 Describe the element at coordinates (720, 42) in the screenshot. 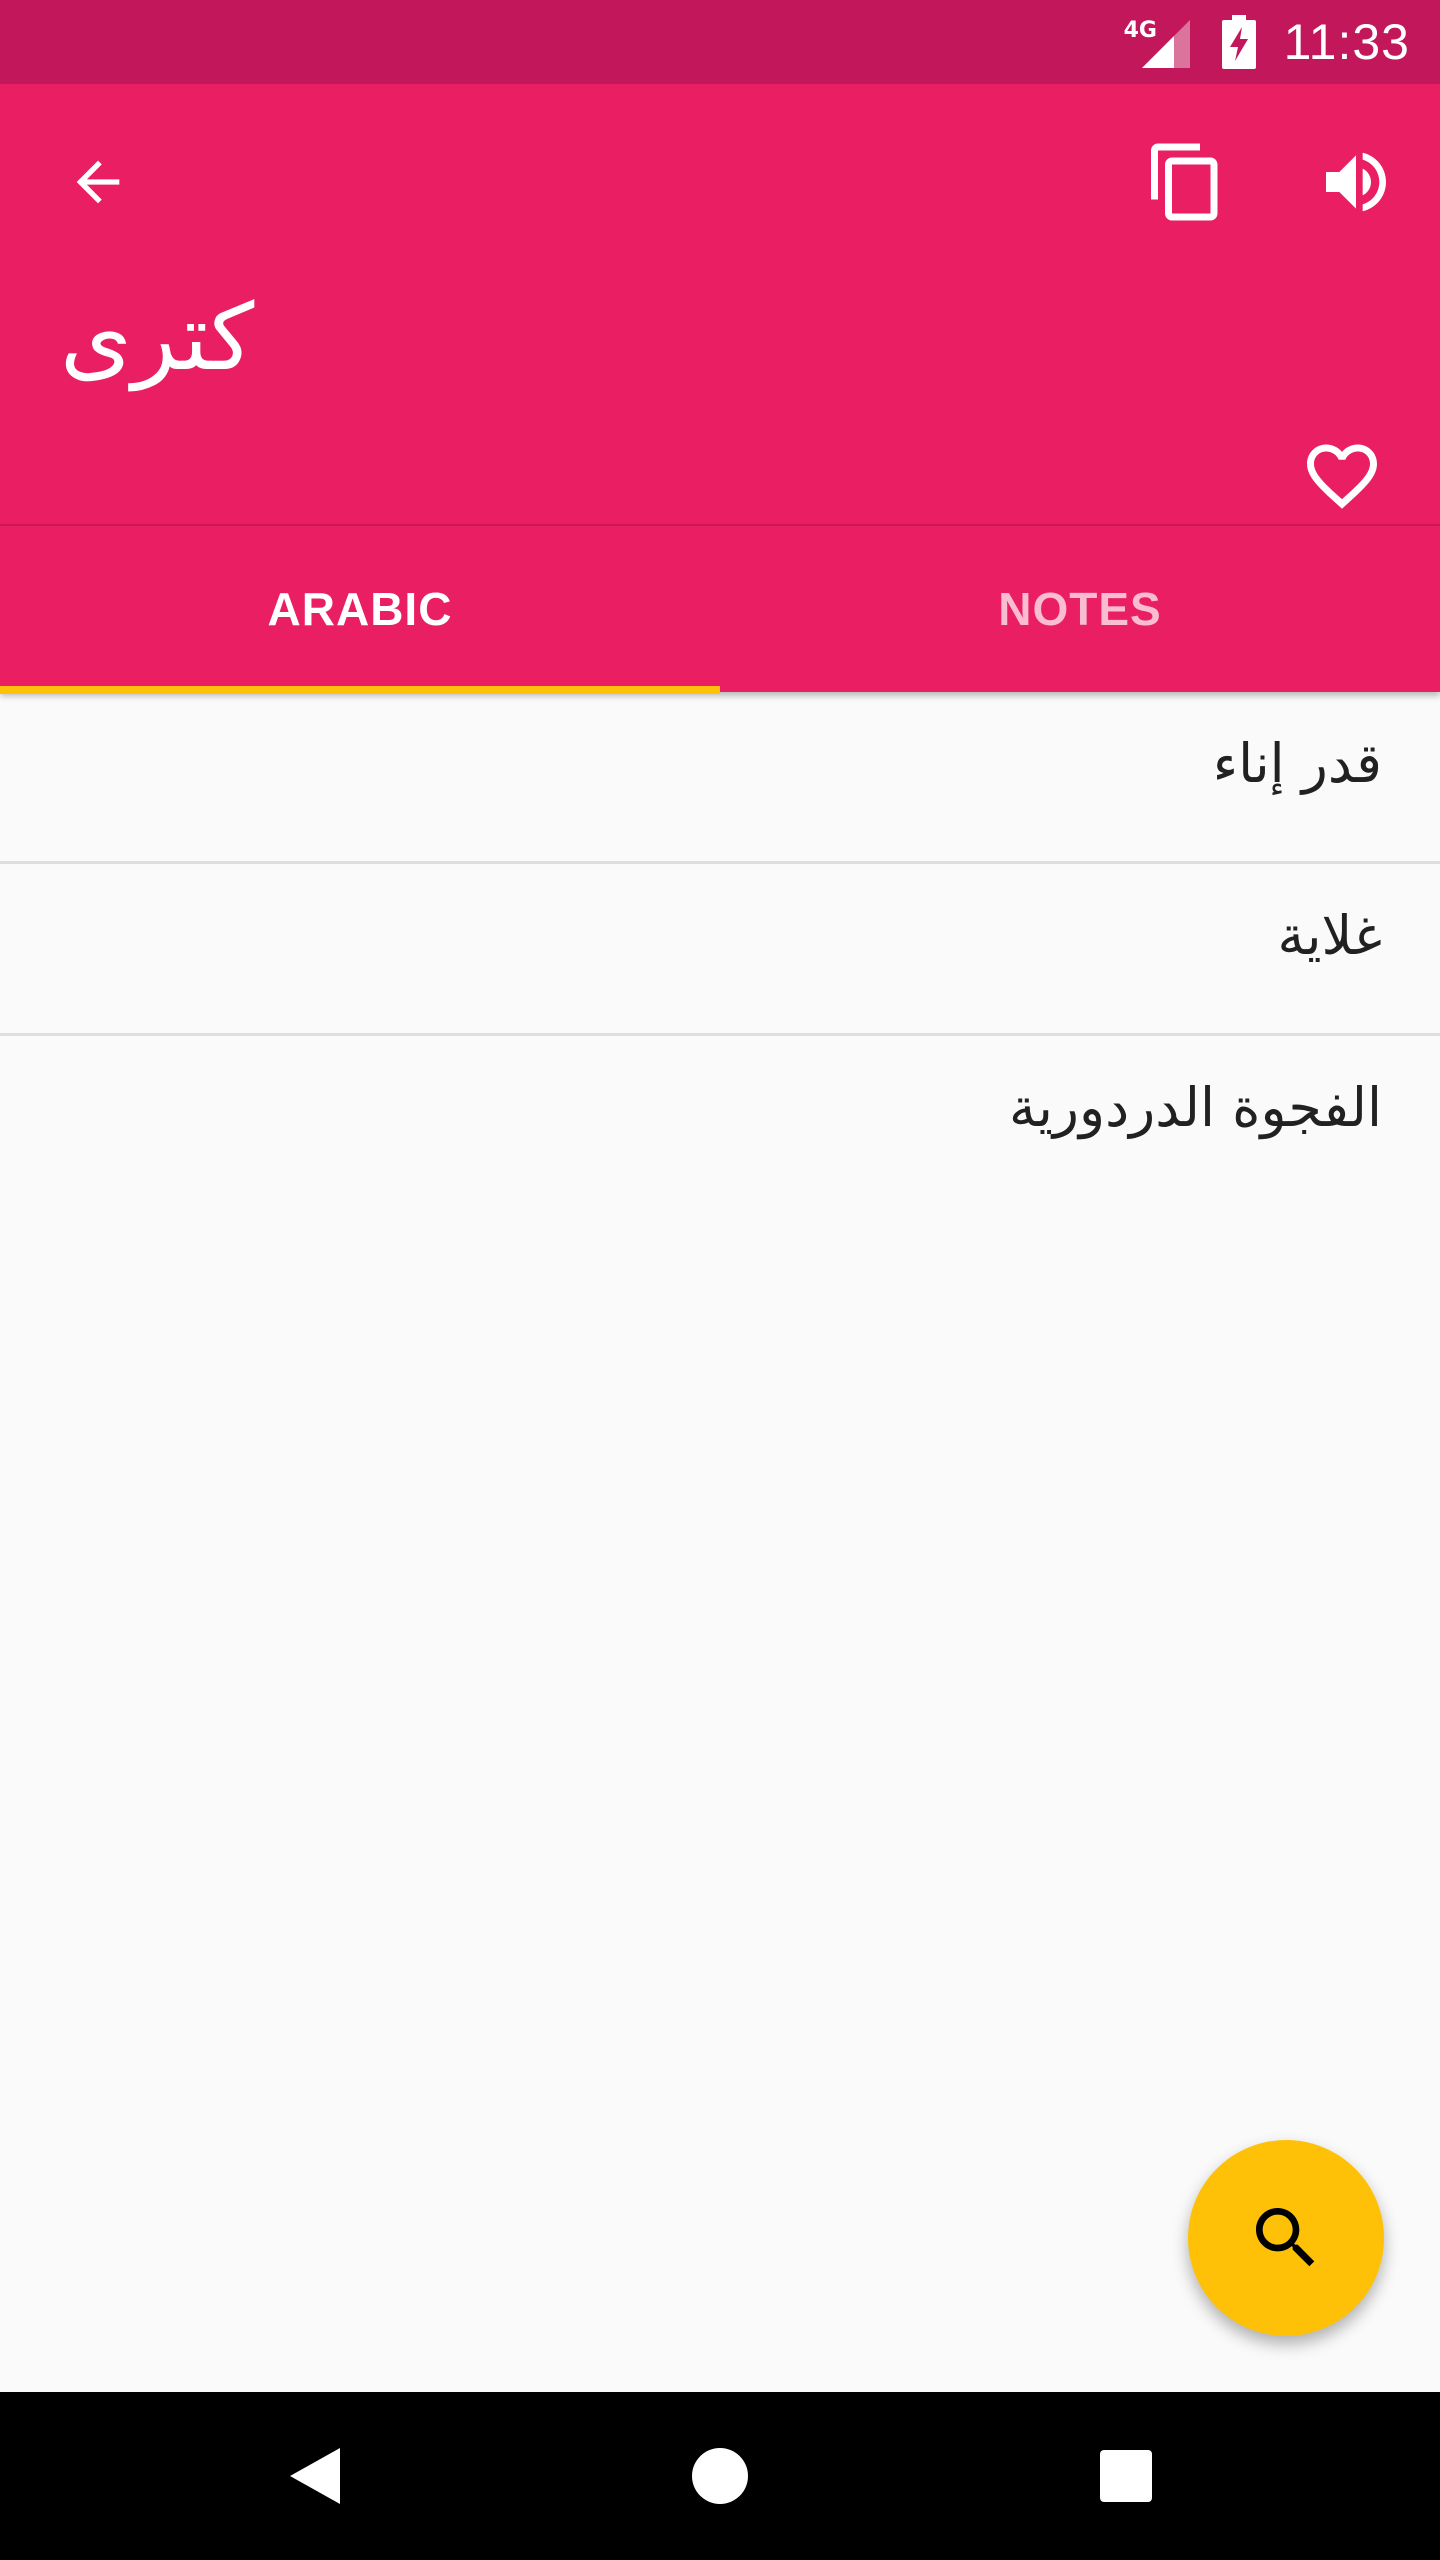

I see `status-bar: 4G 11:33` at that location.